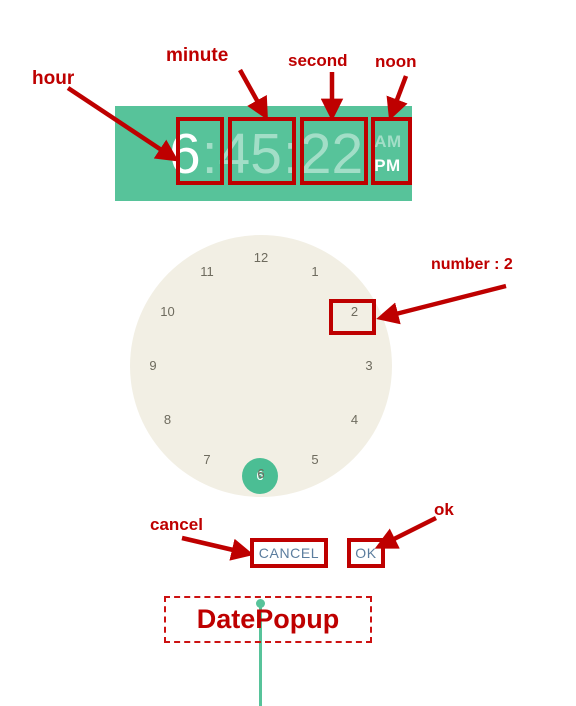 The width and height of the screenshot is (576, 706). What do you see at coordinates (167, 420) in the screenshot?
I see `clock-number-8: 8` at bounding box center [167, 420].